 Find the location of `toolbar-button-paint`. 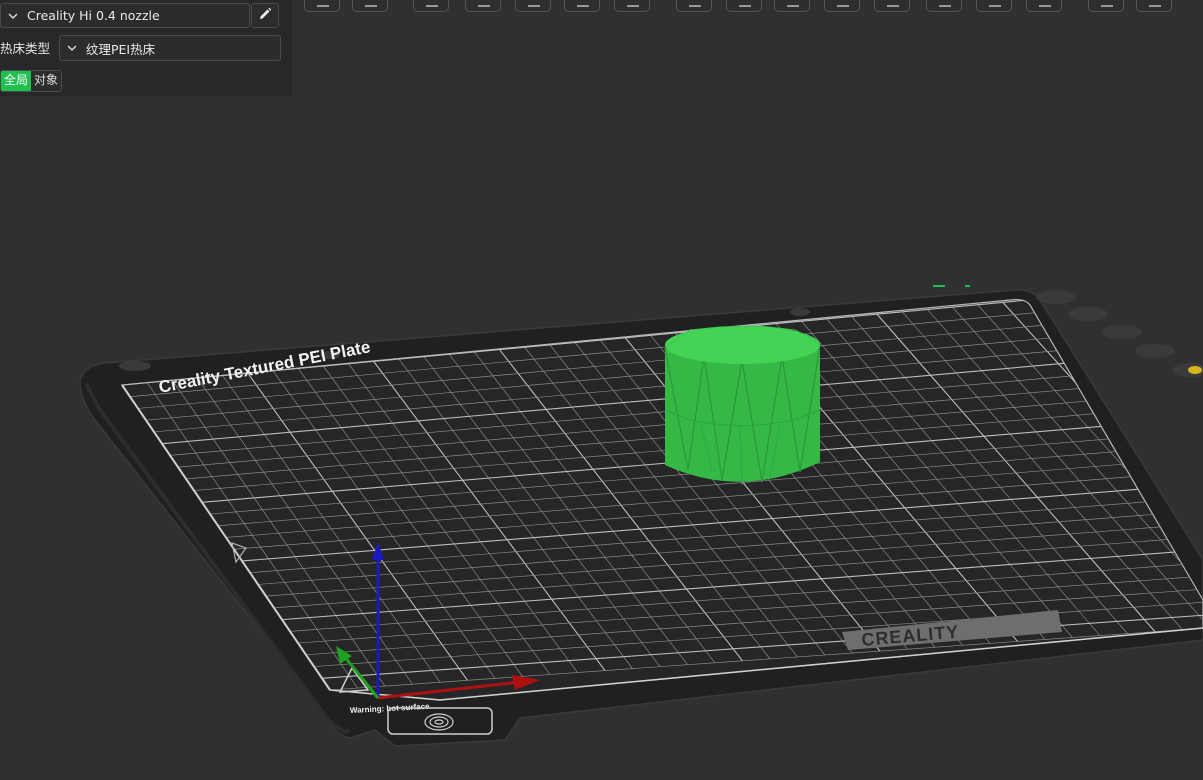

toolbar-button-paint is located at coordinates (1154, 6).